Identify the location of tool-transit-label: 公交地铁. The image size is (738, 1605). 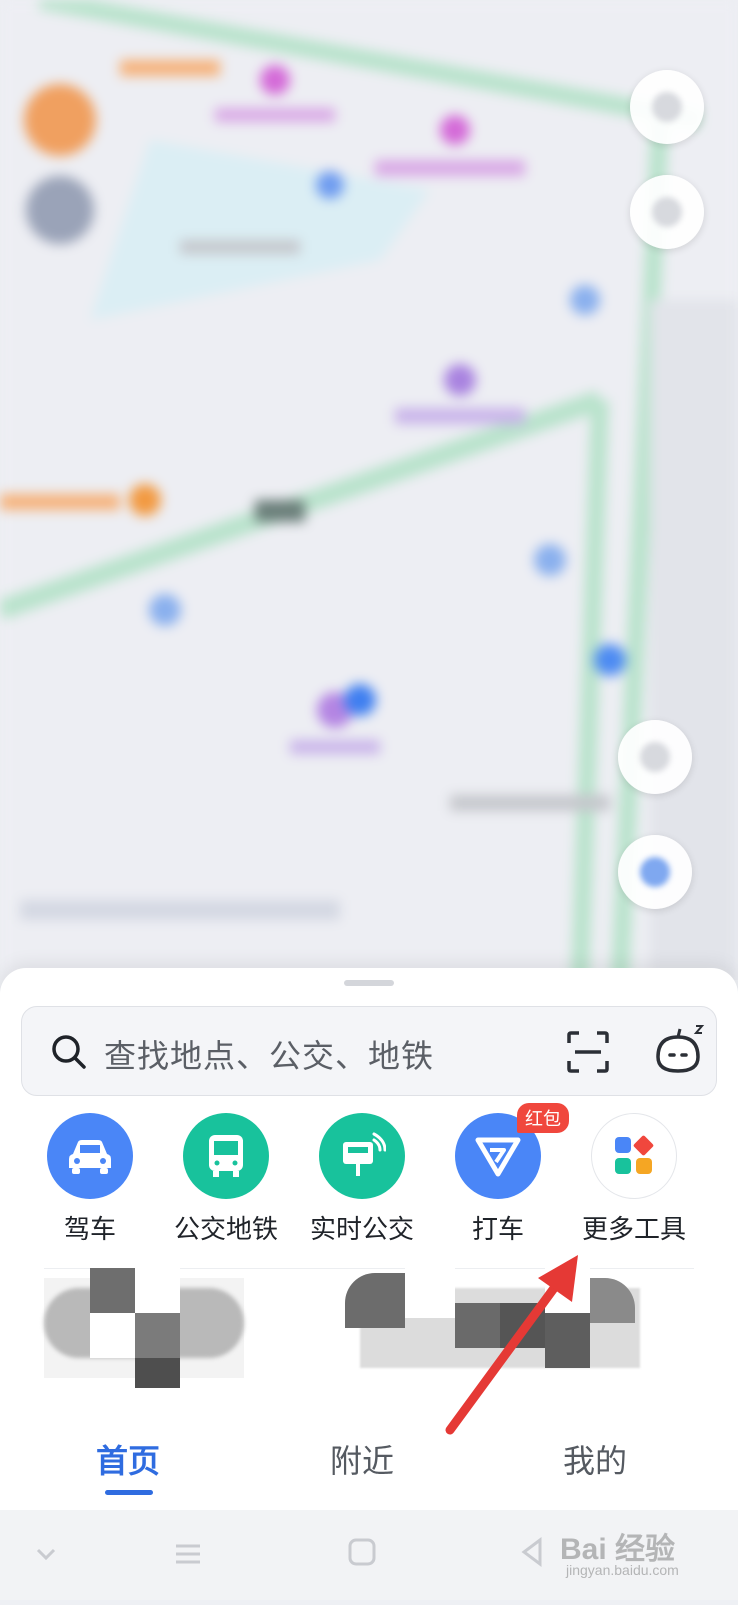
(225, 1229).